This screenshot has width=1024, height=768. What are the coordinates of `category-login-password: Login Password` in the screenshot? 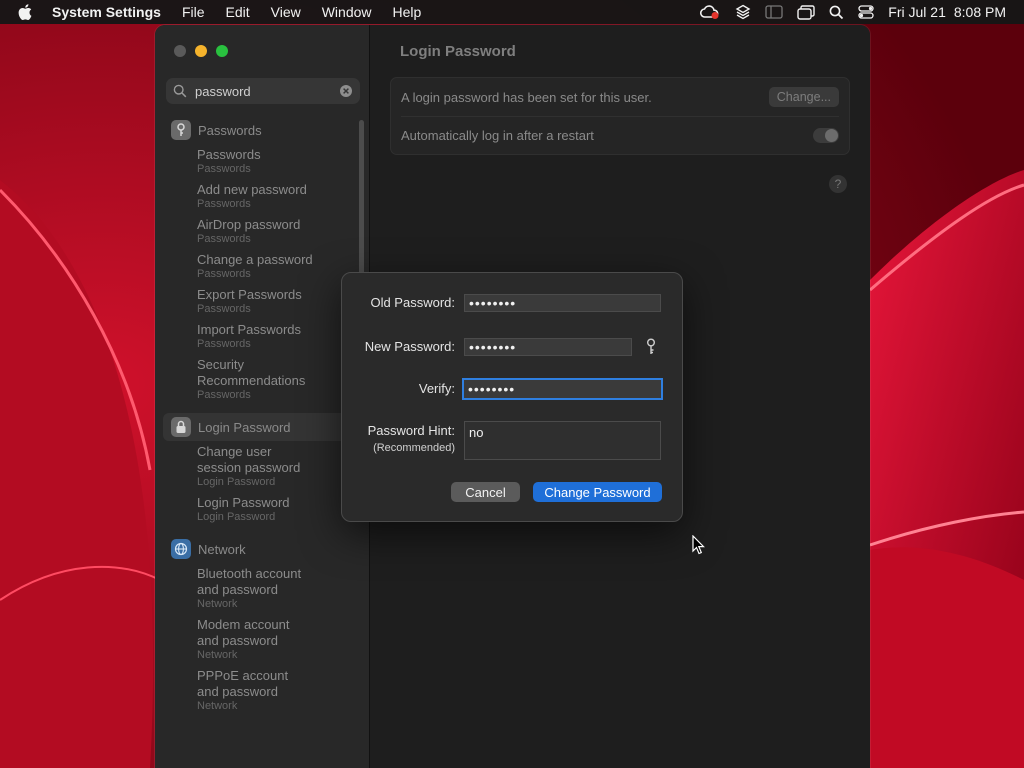 It's located at (259, 427).